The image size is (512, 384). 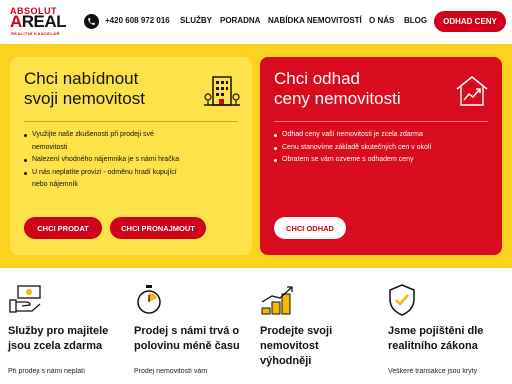 I want to click on chci-pronajmout-button: CHCI PRONAJMOUT, so click(x=158, y=228).